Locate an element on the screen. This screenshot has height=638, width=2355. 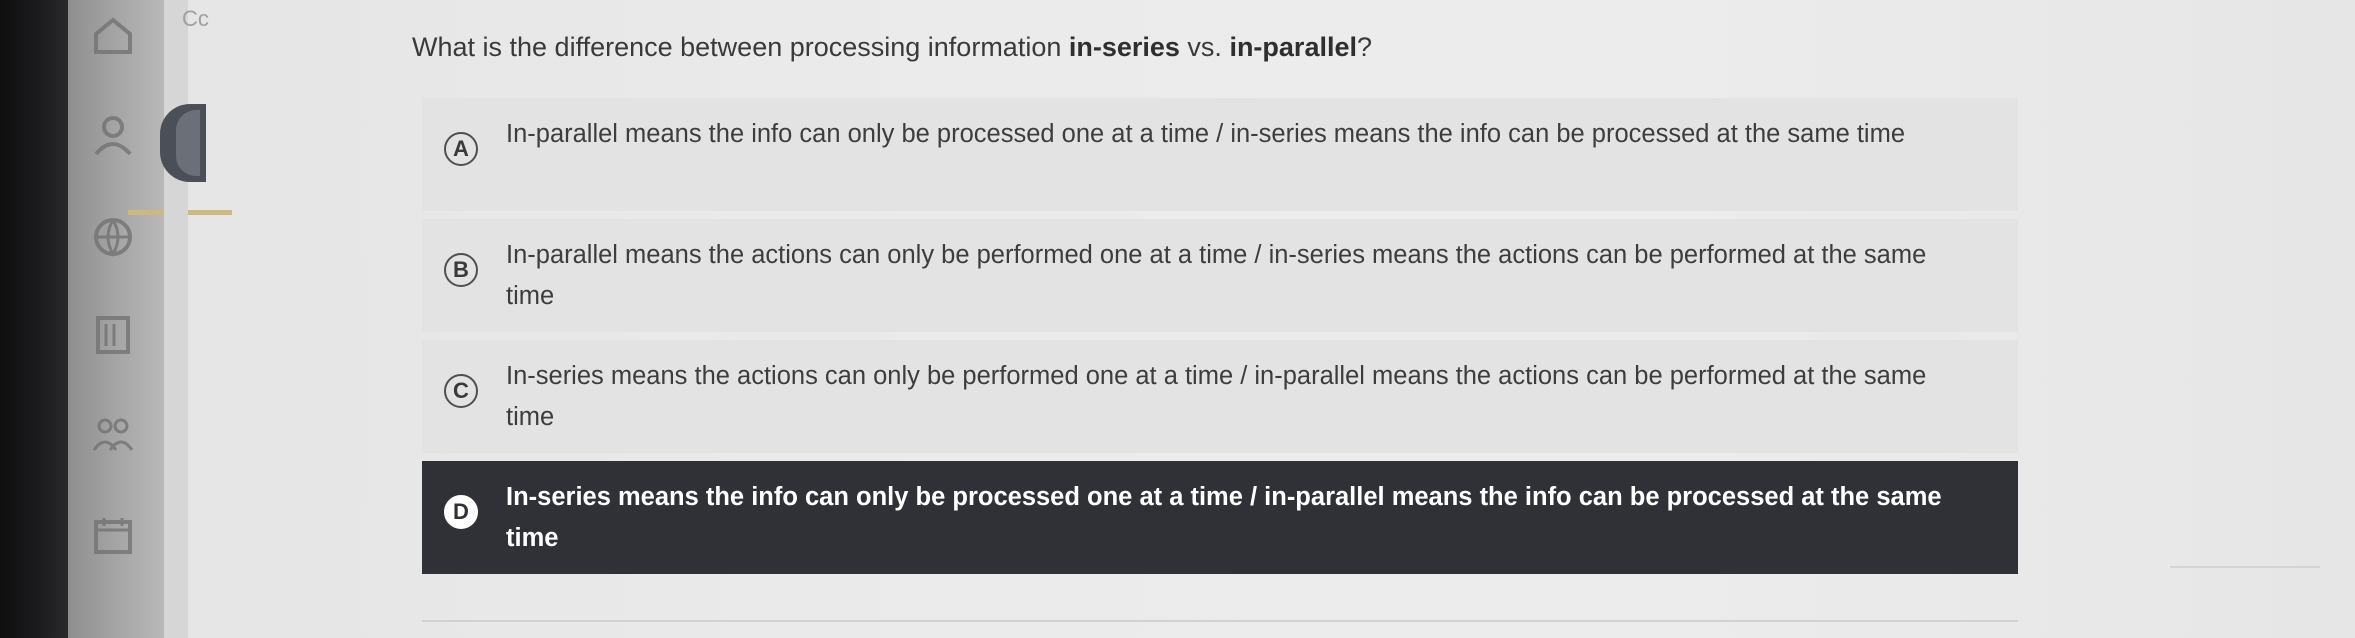
option-letter-c: C is located at coordinates (461, 391).